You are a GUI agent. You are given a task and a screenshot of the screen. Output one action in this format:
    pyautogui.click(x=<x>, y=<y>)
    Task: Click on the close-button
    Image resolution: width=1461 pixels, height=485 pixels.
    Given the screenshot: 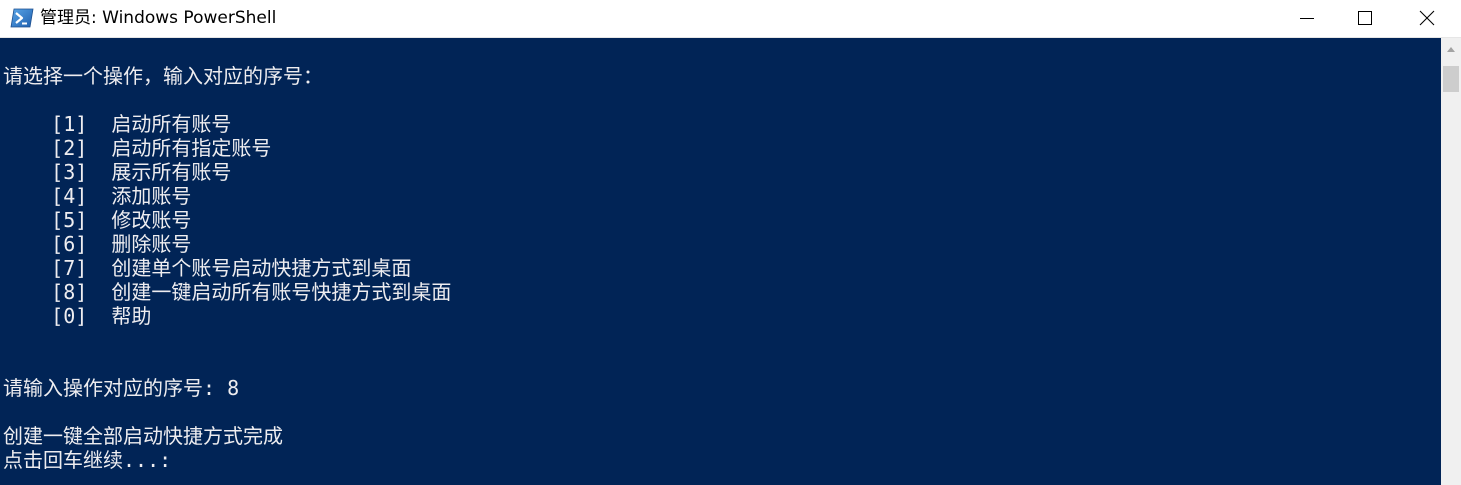 What is the action you would take?
    pyautogui.click(x=1427, y=18)
    